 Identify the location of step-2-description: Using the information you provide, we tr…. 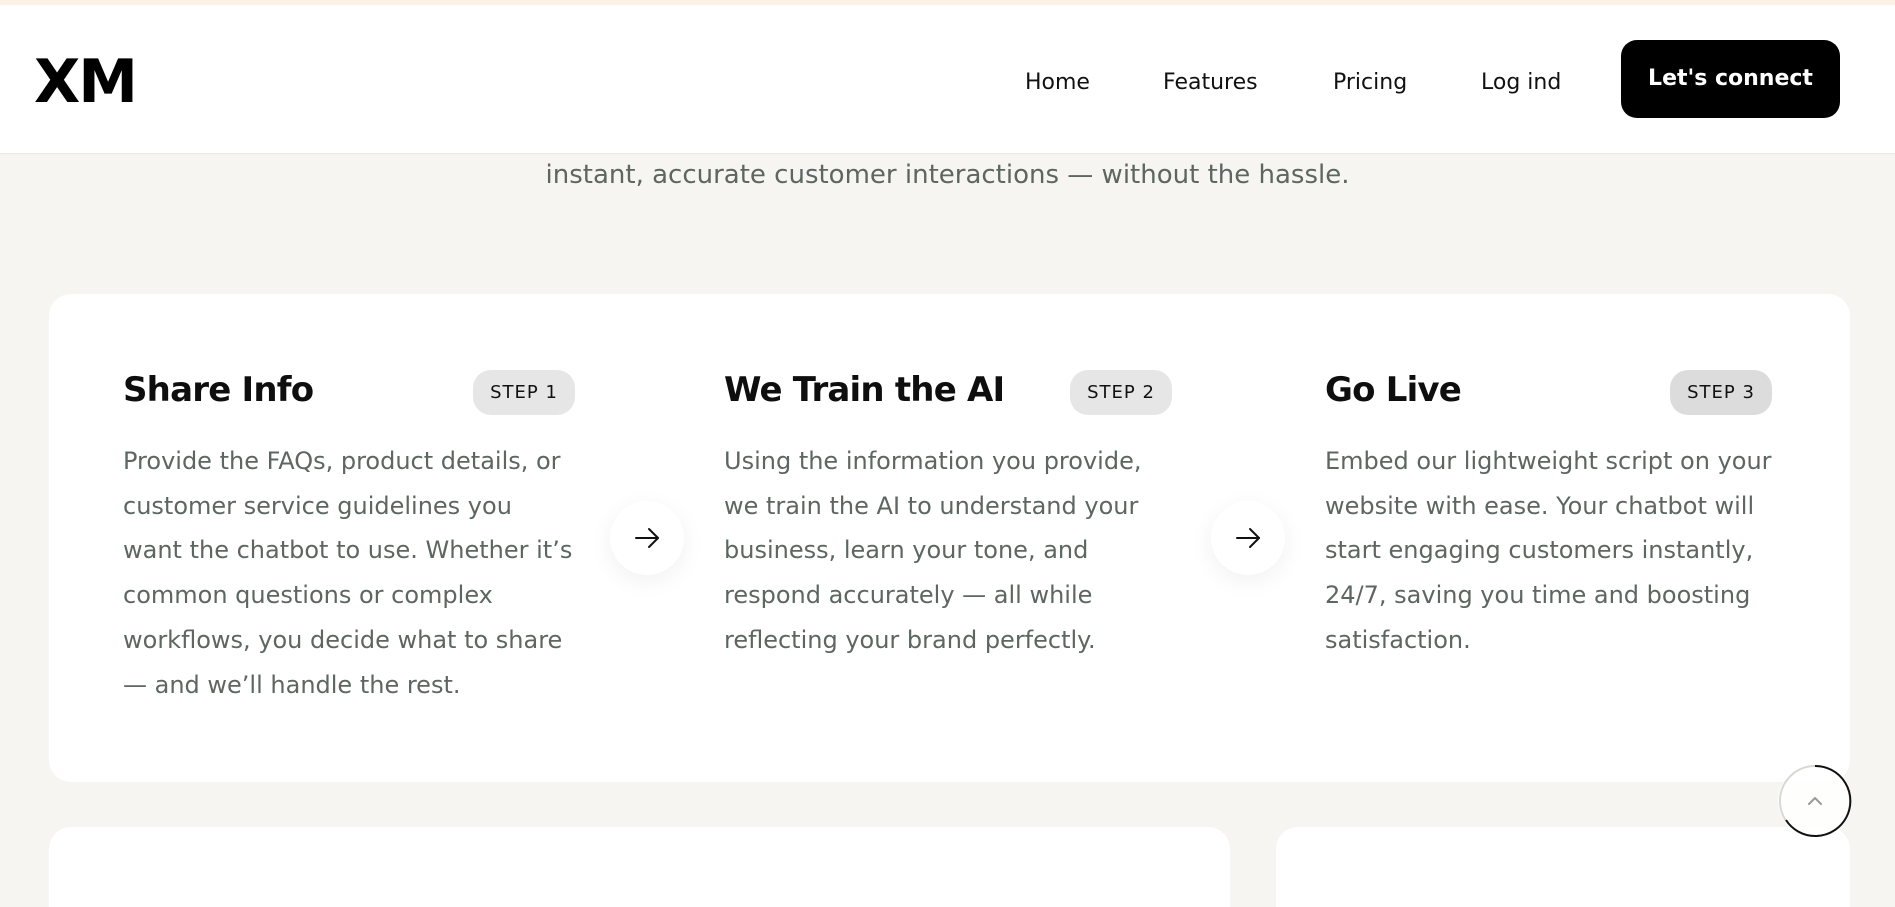
(933, 550).